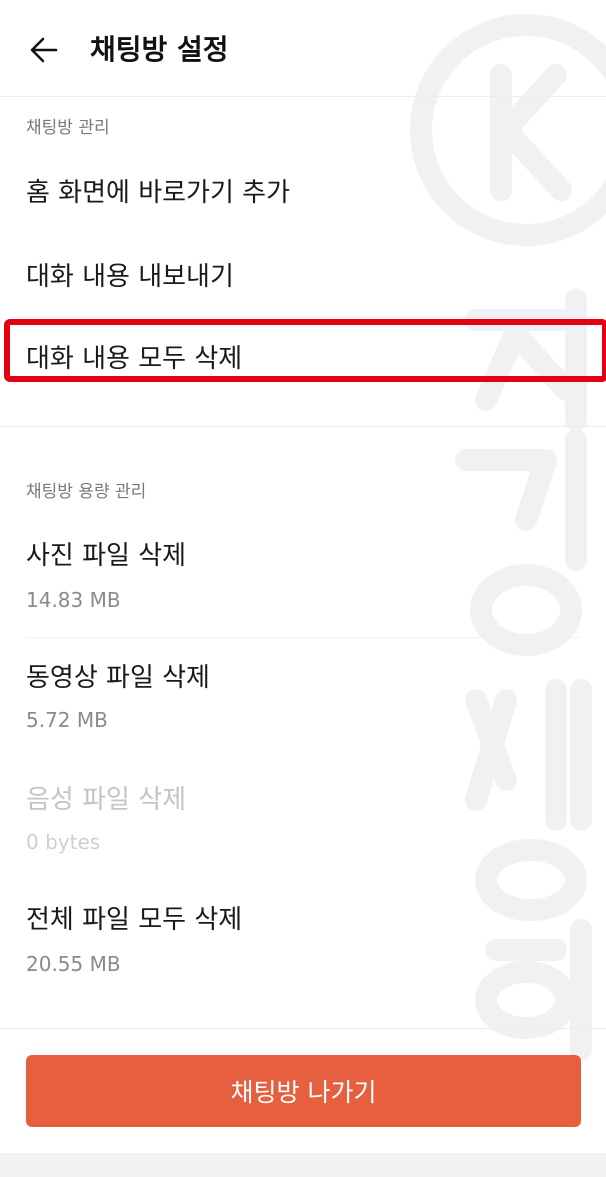 The width and height of the screenshot is (606, 1177). What do you see at coordinates (303, 1091) in the screenshot?
I see `leave-chatroom-button: 채팅방 나가기` at bounding box center [303, 1091].